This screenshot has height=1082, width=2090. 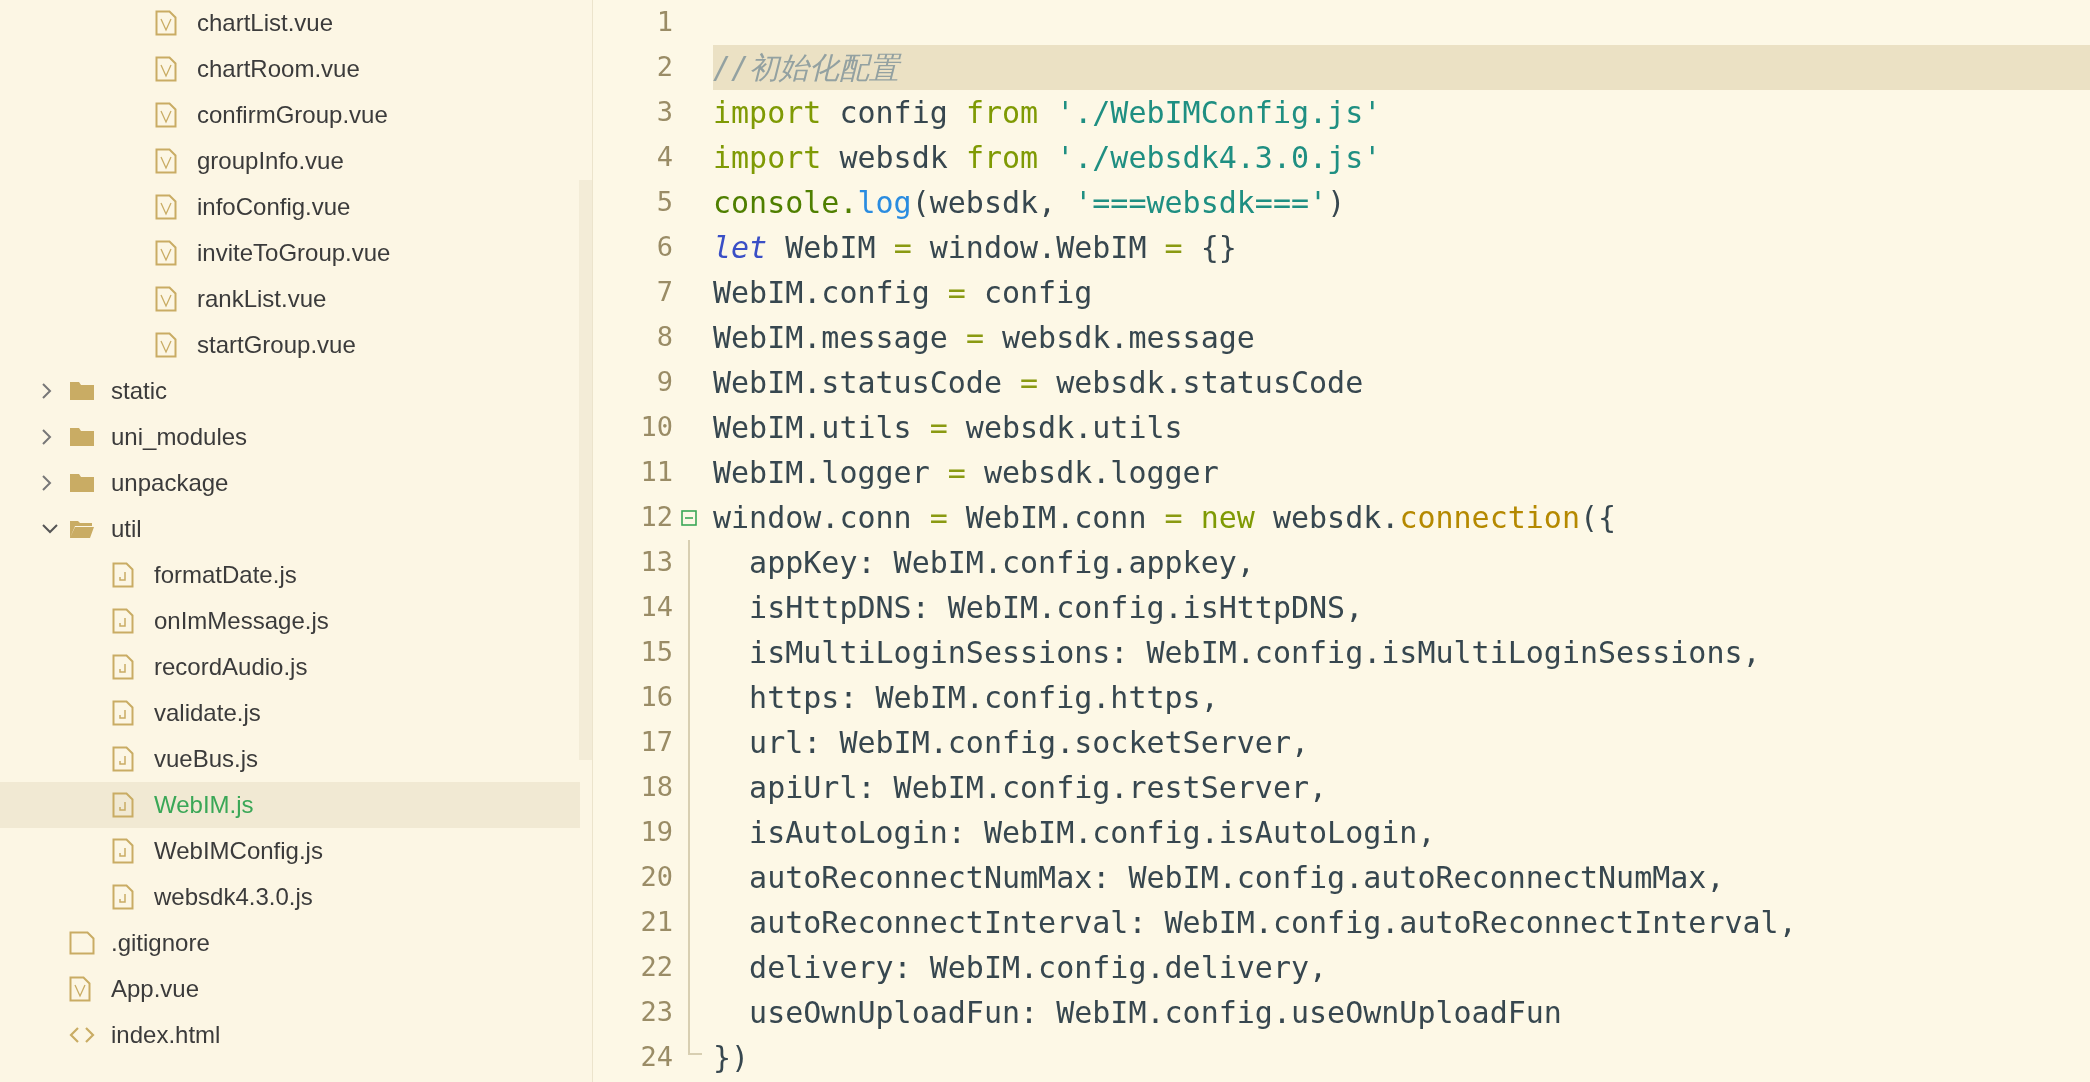 I want to click on code-line: window.conn = WebIM.conn = new websdk.connection({, so click(x=1165, y=518).